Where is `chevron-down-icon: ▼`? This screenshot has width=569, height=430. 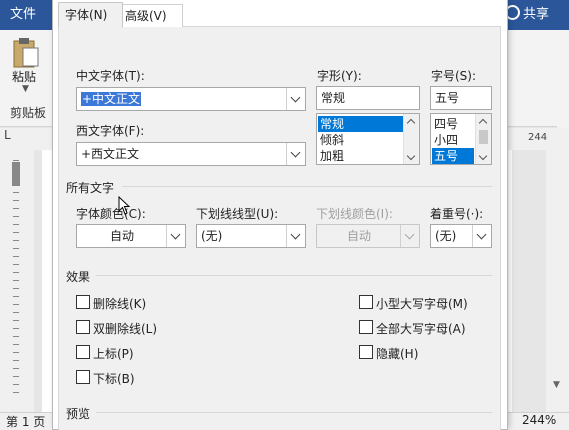 chevron-down-icon: ▼ is located at coordinates (25, 89).